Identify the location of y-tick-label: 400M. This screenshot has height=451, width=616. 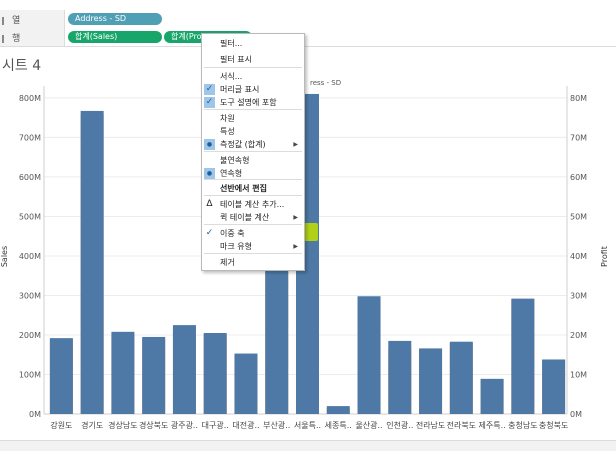
(30, 256).